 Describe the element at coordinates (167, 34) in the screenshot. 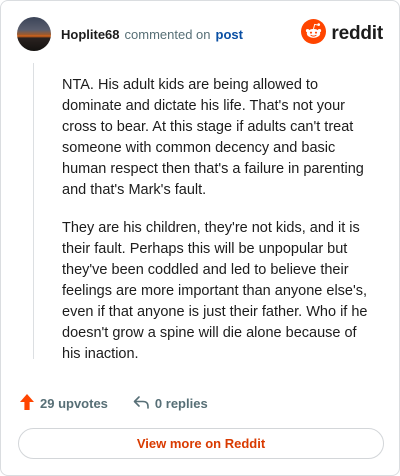

I see `action-text: commented on` at that location.